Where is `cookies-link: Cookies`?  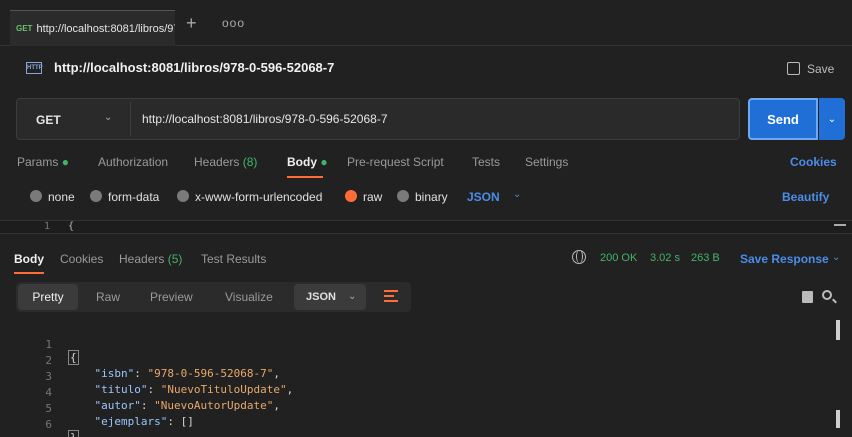
cookies-link: Cookies is located at coordinates (813, 162).